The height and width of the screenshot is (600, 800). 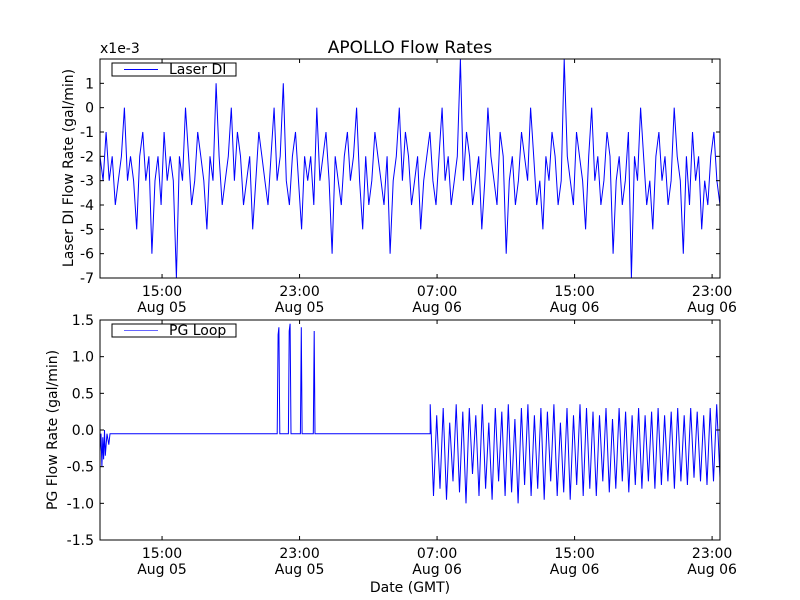 I want to click on legend: PG Loop, so click(x=174, y=331).